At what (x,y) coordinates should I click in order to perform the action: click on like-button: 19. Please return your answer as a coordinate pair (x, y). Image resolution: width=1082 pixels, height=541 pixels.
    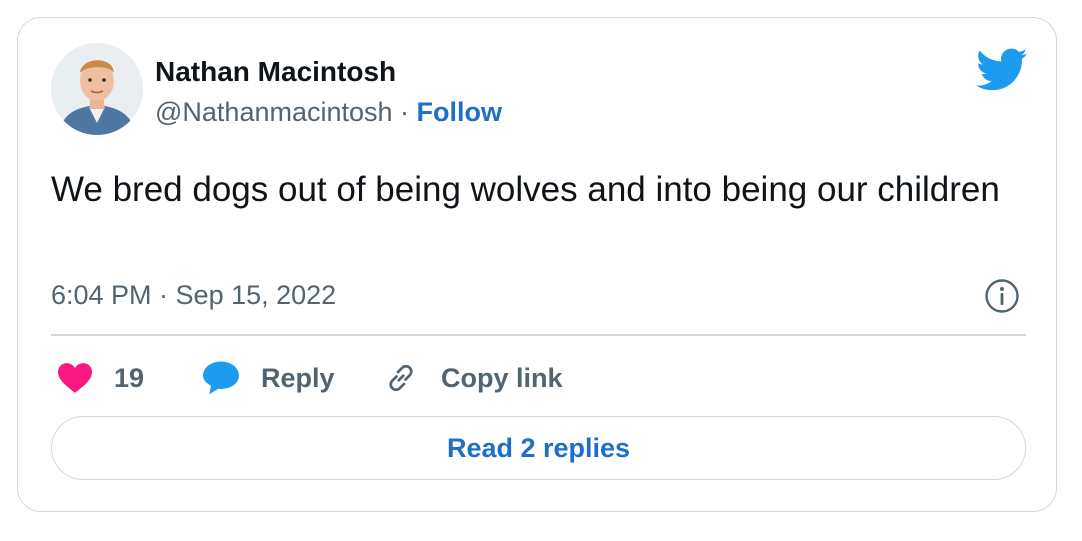
    Looking at the image, I should click on (101, 378).